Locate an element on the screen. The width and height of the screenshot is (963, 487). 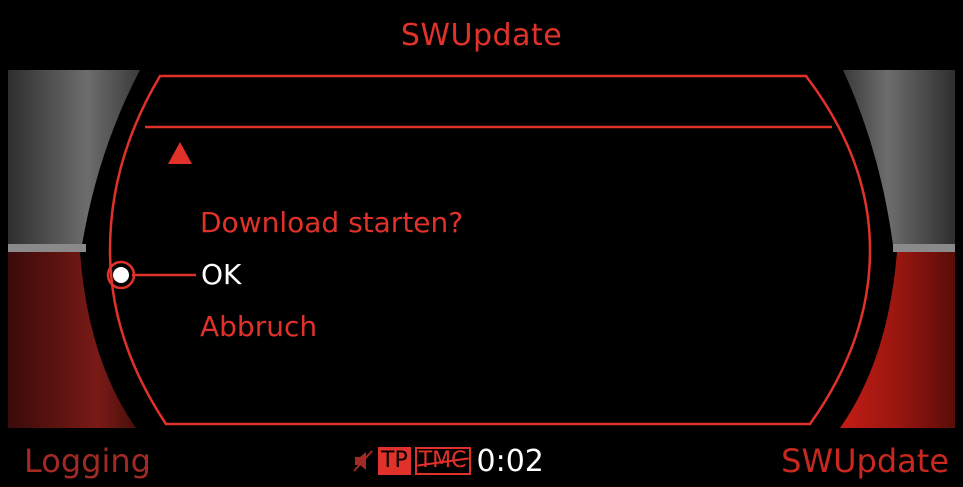
tmc-badge: TMC is located at coordinates (442, 461).